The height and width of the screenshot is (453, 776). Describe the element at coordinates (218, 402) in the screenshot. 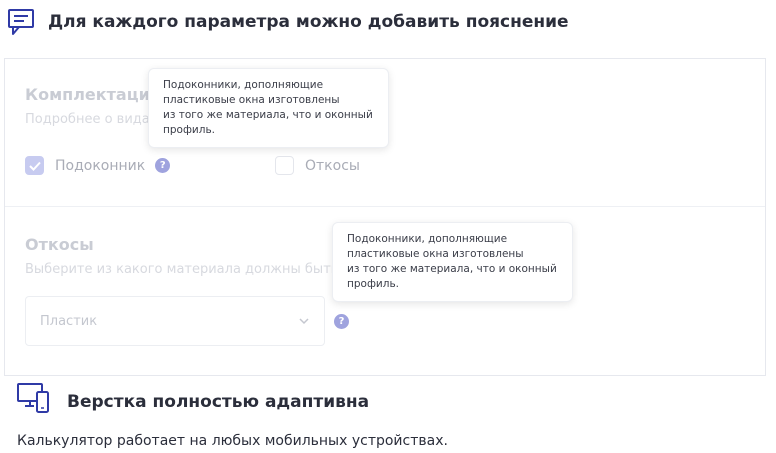

I see `feature-title: Верстка полностью адаптивна` at that location.